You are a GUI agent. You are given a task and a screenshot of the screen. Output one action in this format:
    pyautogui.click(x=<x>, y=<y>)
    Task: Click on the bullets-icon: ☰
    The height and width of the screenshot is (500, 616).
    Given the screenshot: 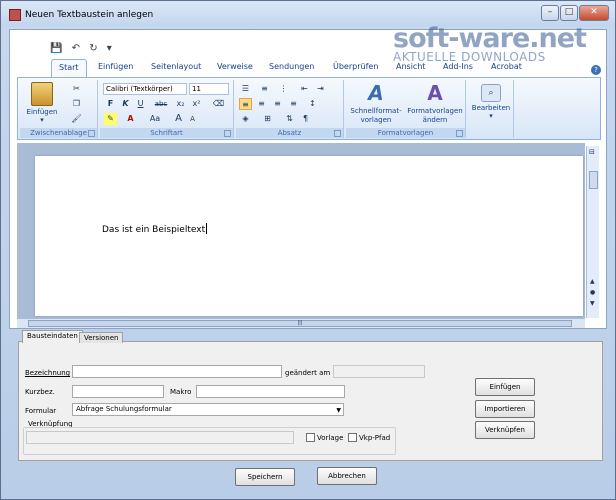 What is the action you would take?
    pyautogui.click(x=245, y=89)
    